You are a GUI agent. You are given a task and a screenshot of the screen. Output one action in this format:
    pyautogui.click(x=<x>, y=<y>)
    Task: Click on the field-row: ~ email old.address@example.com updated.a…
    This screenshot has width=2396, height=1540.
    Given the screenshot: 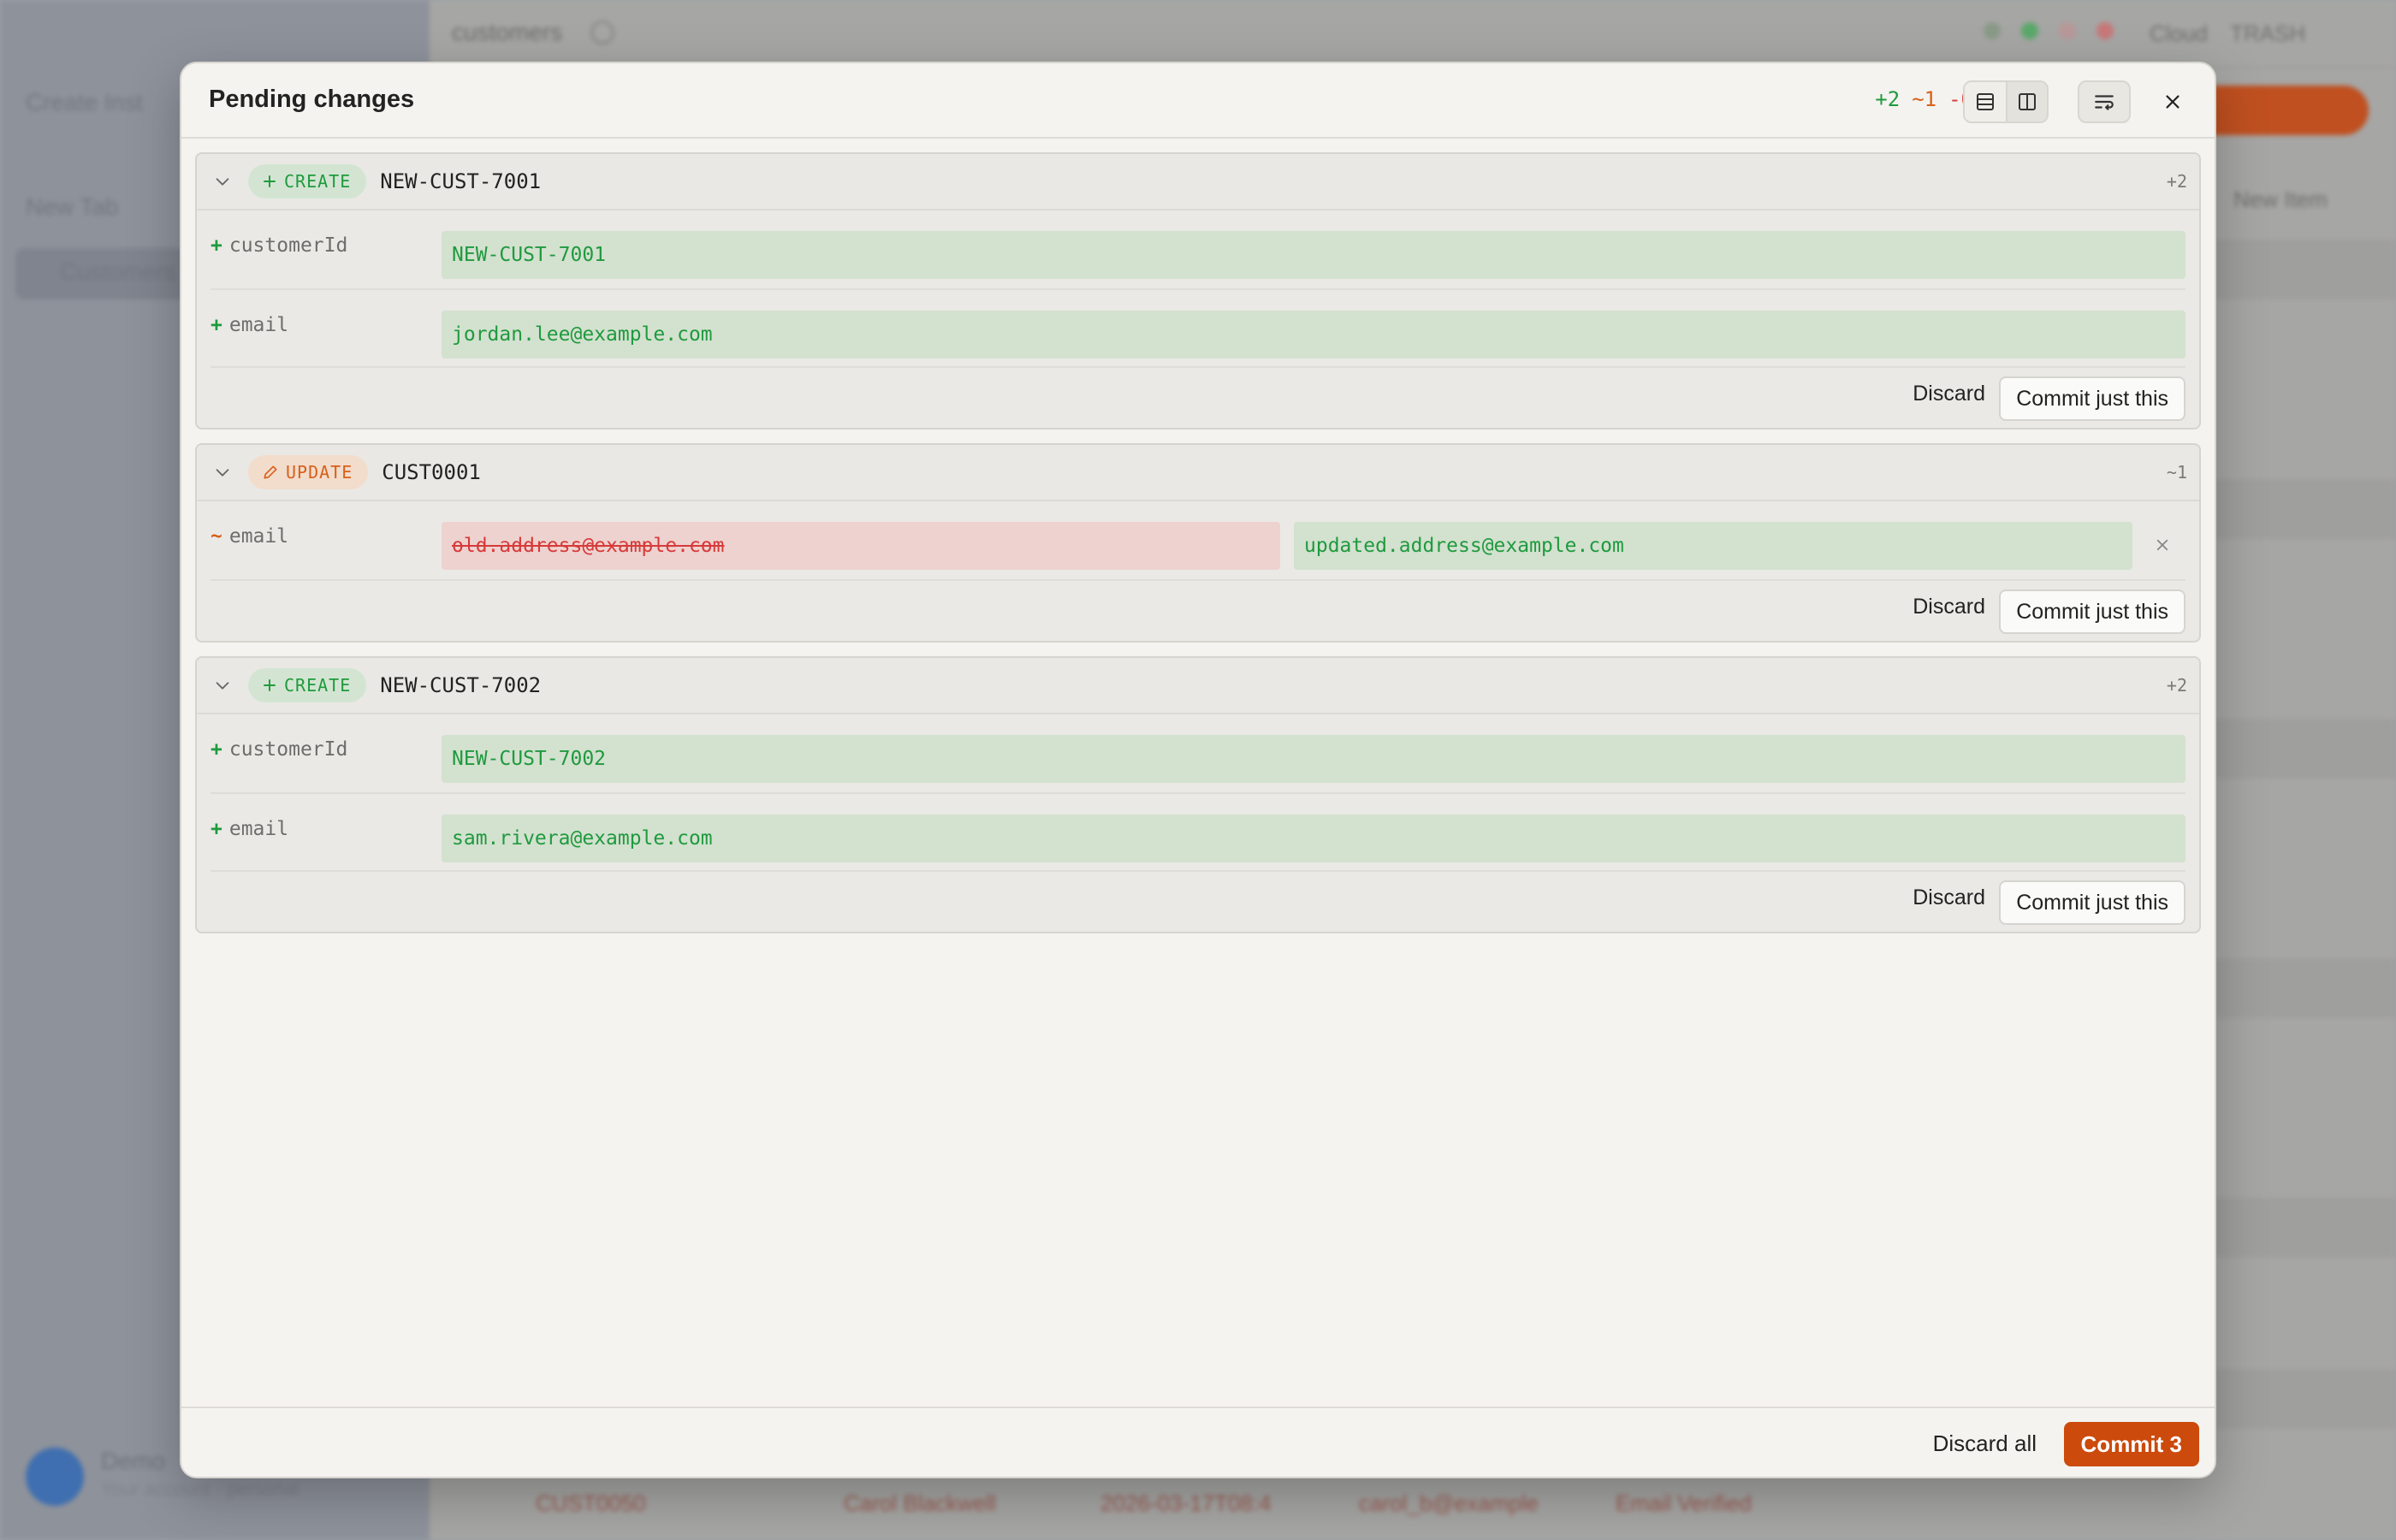 What is the action you would take?
    pyautogui.click(x=1198, y=540)
    